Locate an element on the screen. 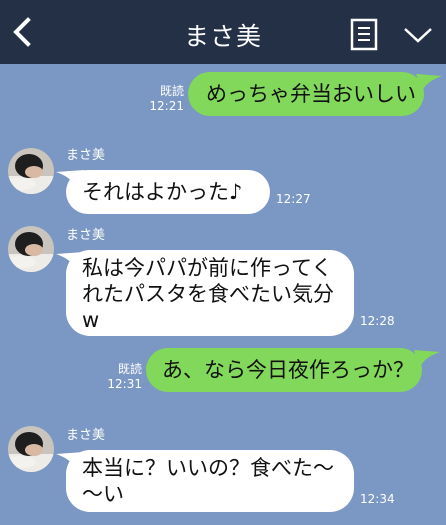  message-bubble: それはよかった♪ is located at coordinates (168, 192).